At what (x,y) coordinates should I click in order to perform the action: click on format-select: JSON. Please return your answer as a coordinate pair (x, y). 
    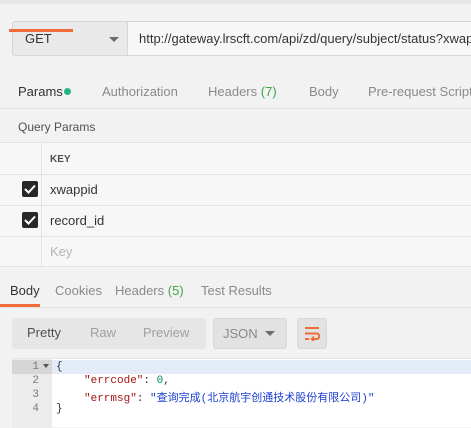
    Looking at the image, I should click on (250, 333).